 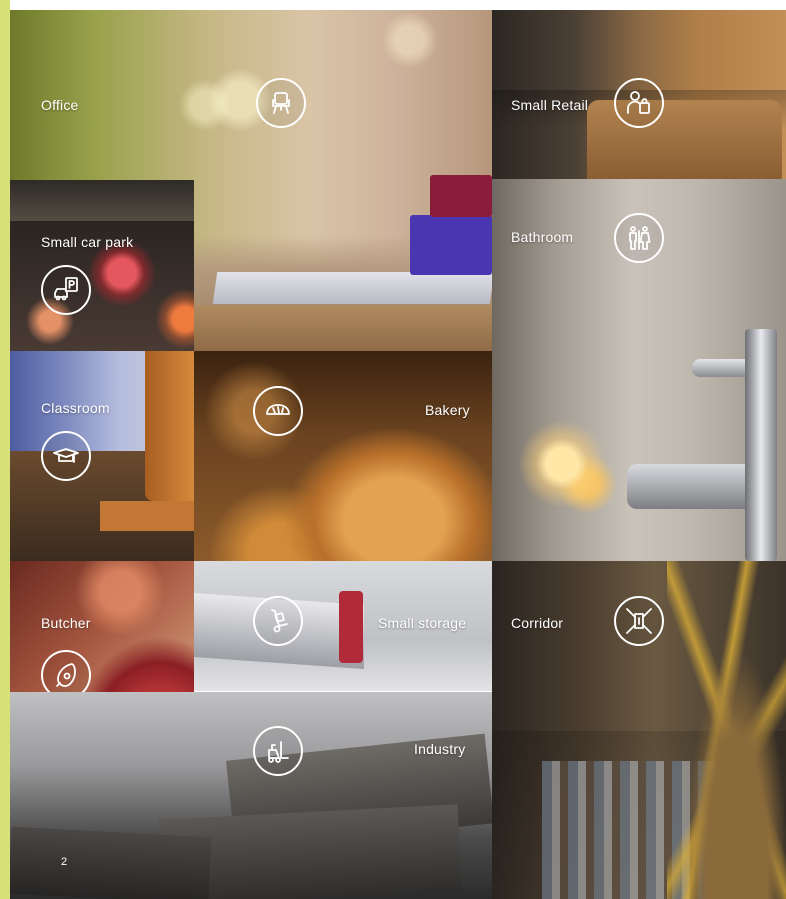 I want to click on tile-small-retail: Small Retail, so click(x=639, y=94).